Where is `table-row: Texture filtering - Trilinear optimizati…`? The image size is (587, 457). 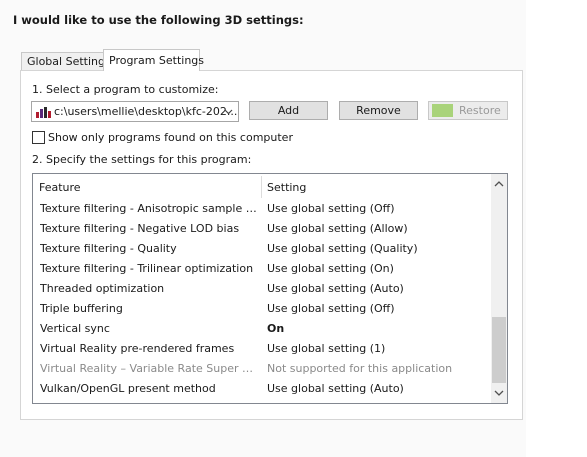
table-row: Texture filtering - Trilinear optimizati… is located at coordinates (263, 269).